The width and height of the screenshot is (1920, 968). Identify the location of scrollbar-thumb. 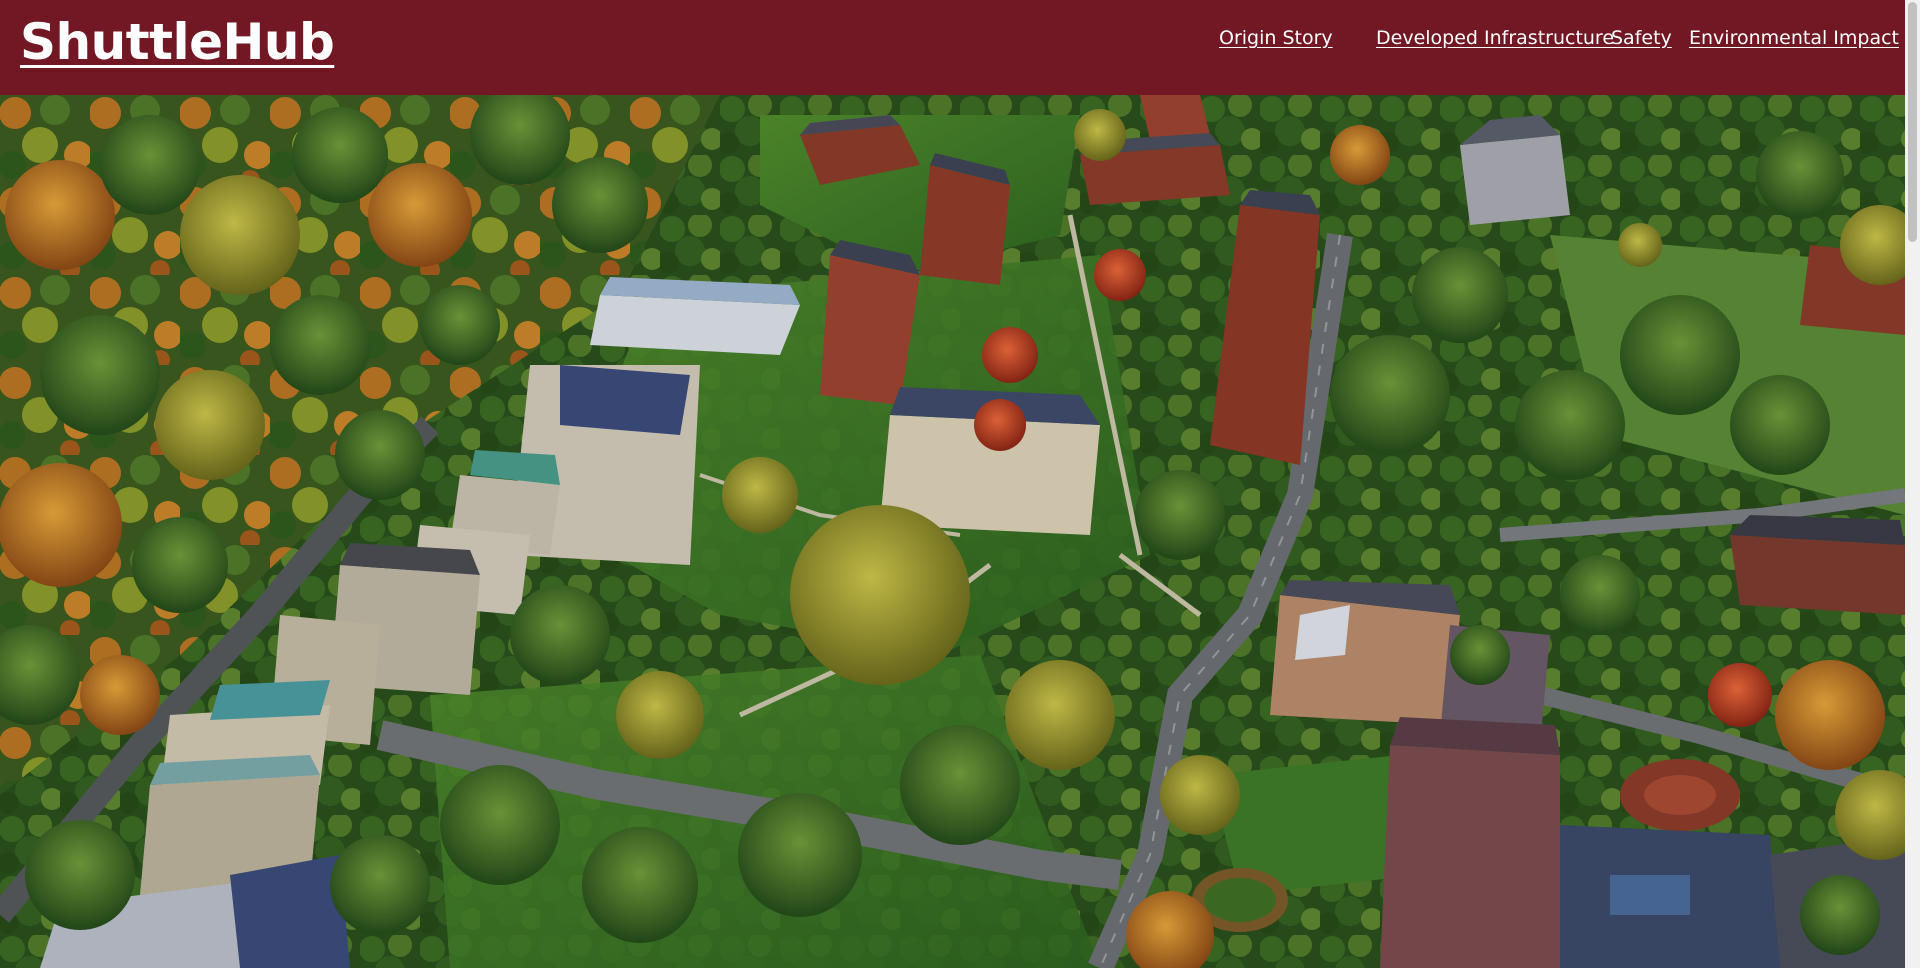
(1912, 122).